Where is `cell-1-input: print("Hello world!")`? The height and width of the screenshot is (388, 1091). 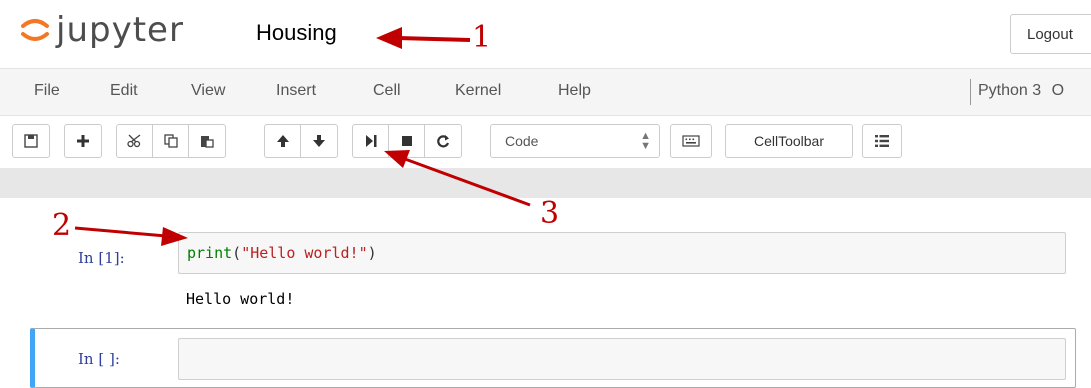 cell-1-input: print("Hello world!") is located at coordinates (622, 253).